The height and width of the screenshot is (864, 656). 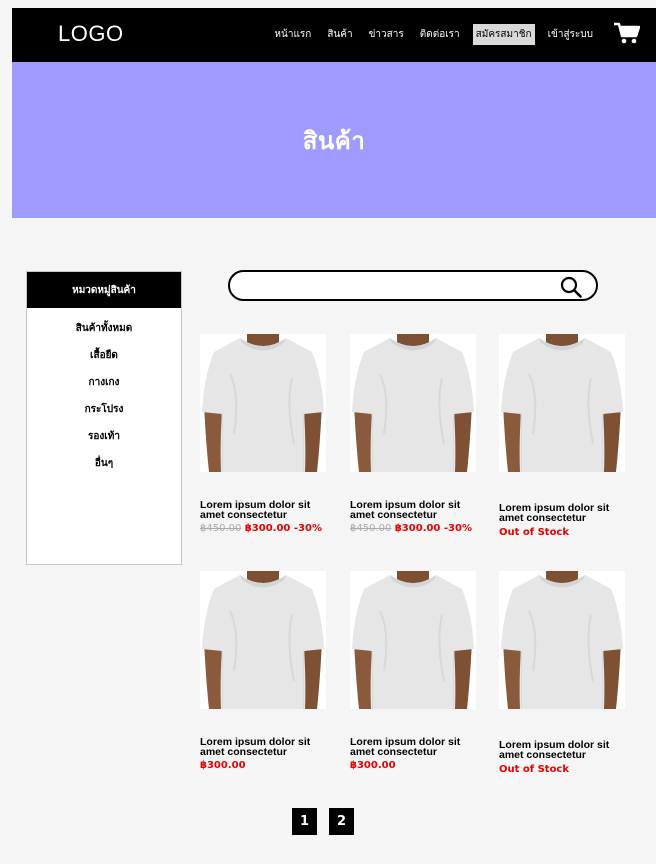 What do you see at coordinates (104, 441) in the screenshot?
I see `category-item-shoes: รองเท้า` at bounding box center [104, 441].